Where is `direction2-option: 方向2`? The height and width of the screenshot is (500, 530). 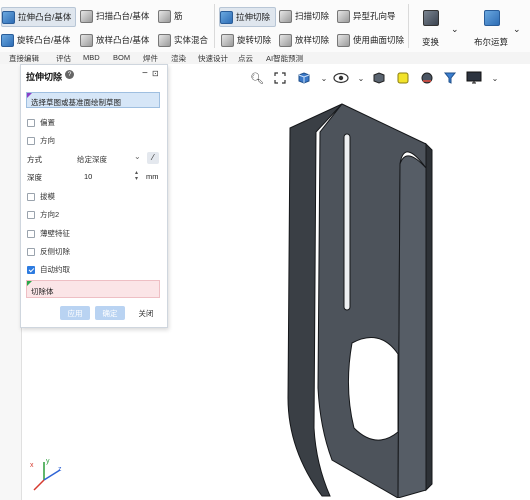
direction2-option: 方向2 is located at coordinates (43, 214).